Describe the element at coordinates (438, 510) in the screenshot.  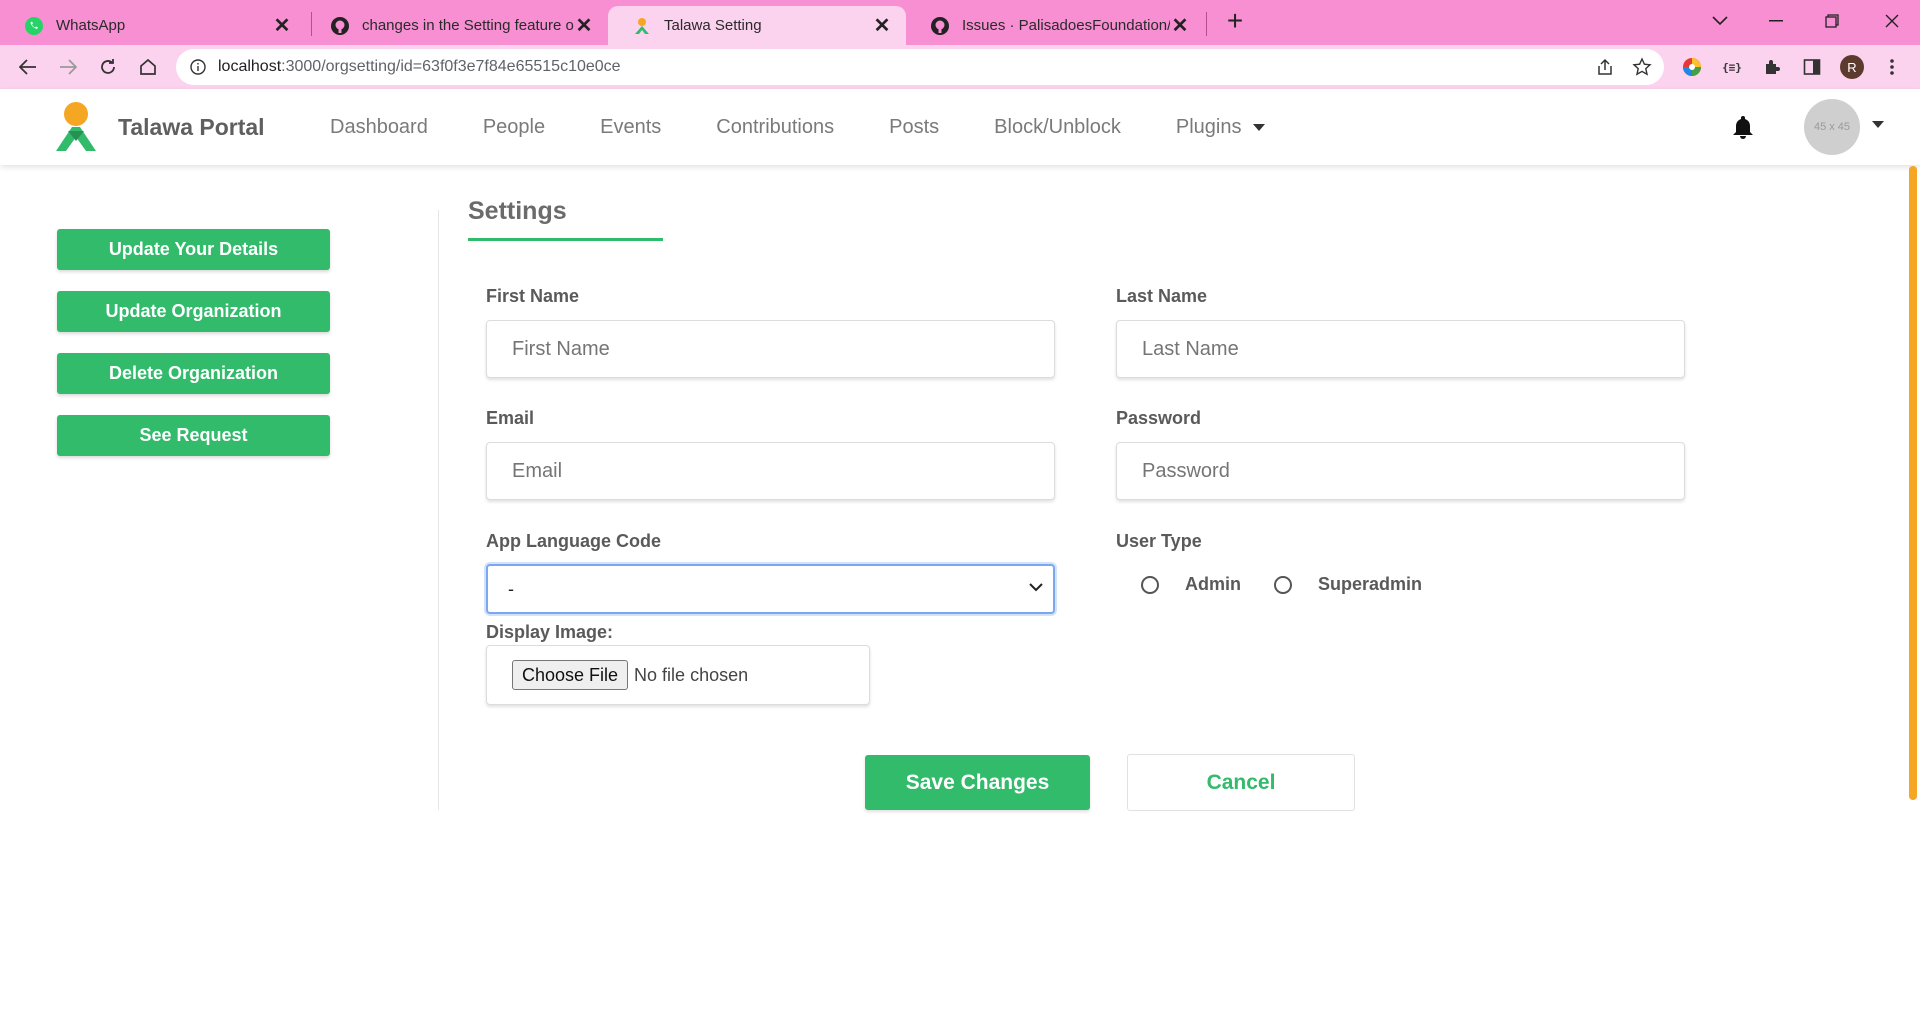
I see `divider` at that location.